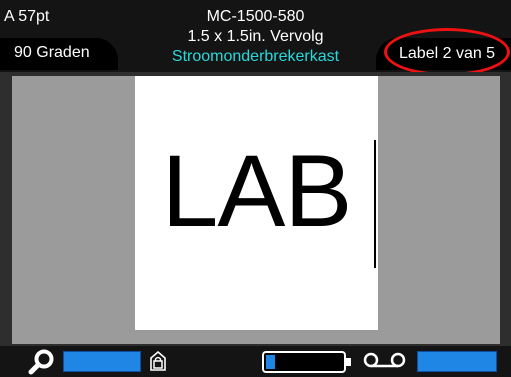 This screenshot has width=511, height=377. I want to click on battery-icon, so click(306, 362).